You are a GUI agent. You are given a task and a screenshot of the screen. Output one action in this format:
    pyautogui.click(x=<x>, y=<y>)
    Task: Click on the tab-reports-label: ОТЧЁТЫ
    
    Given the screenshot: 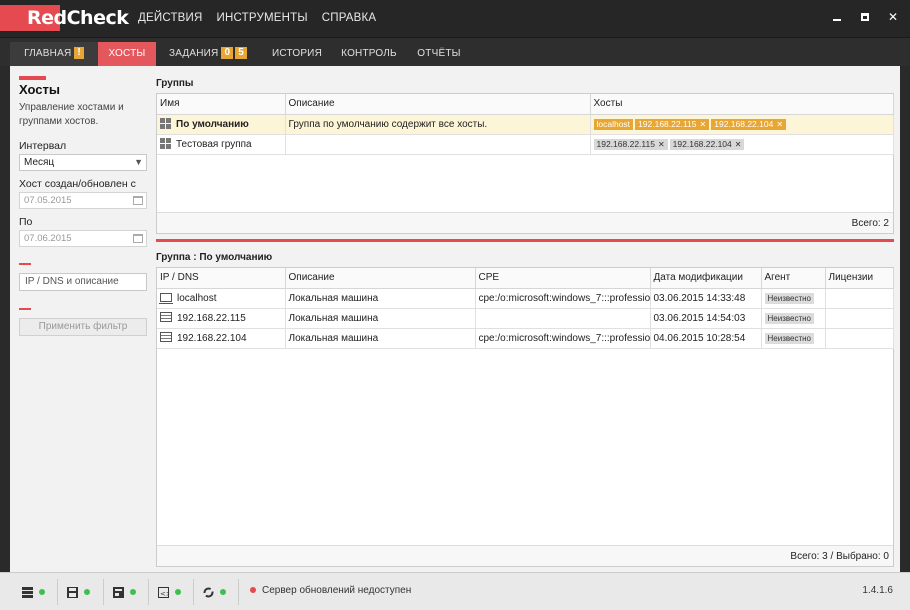 What is the action you would take?
    pyautogui.click(x=439, y=53)
    